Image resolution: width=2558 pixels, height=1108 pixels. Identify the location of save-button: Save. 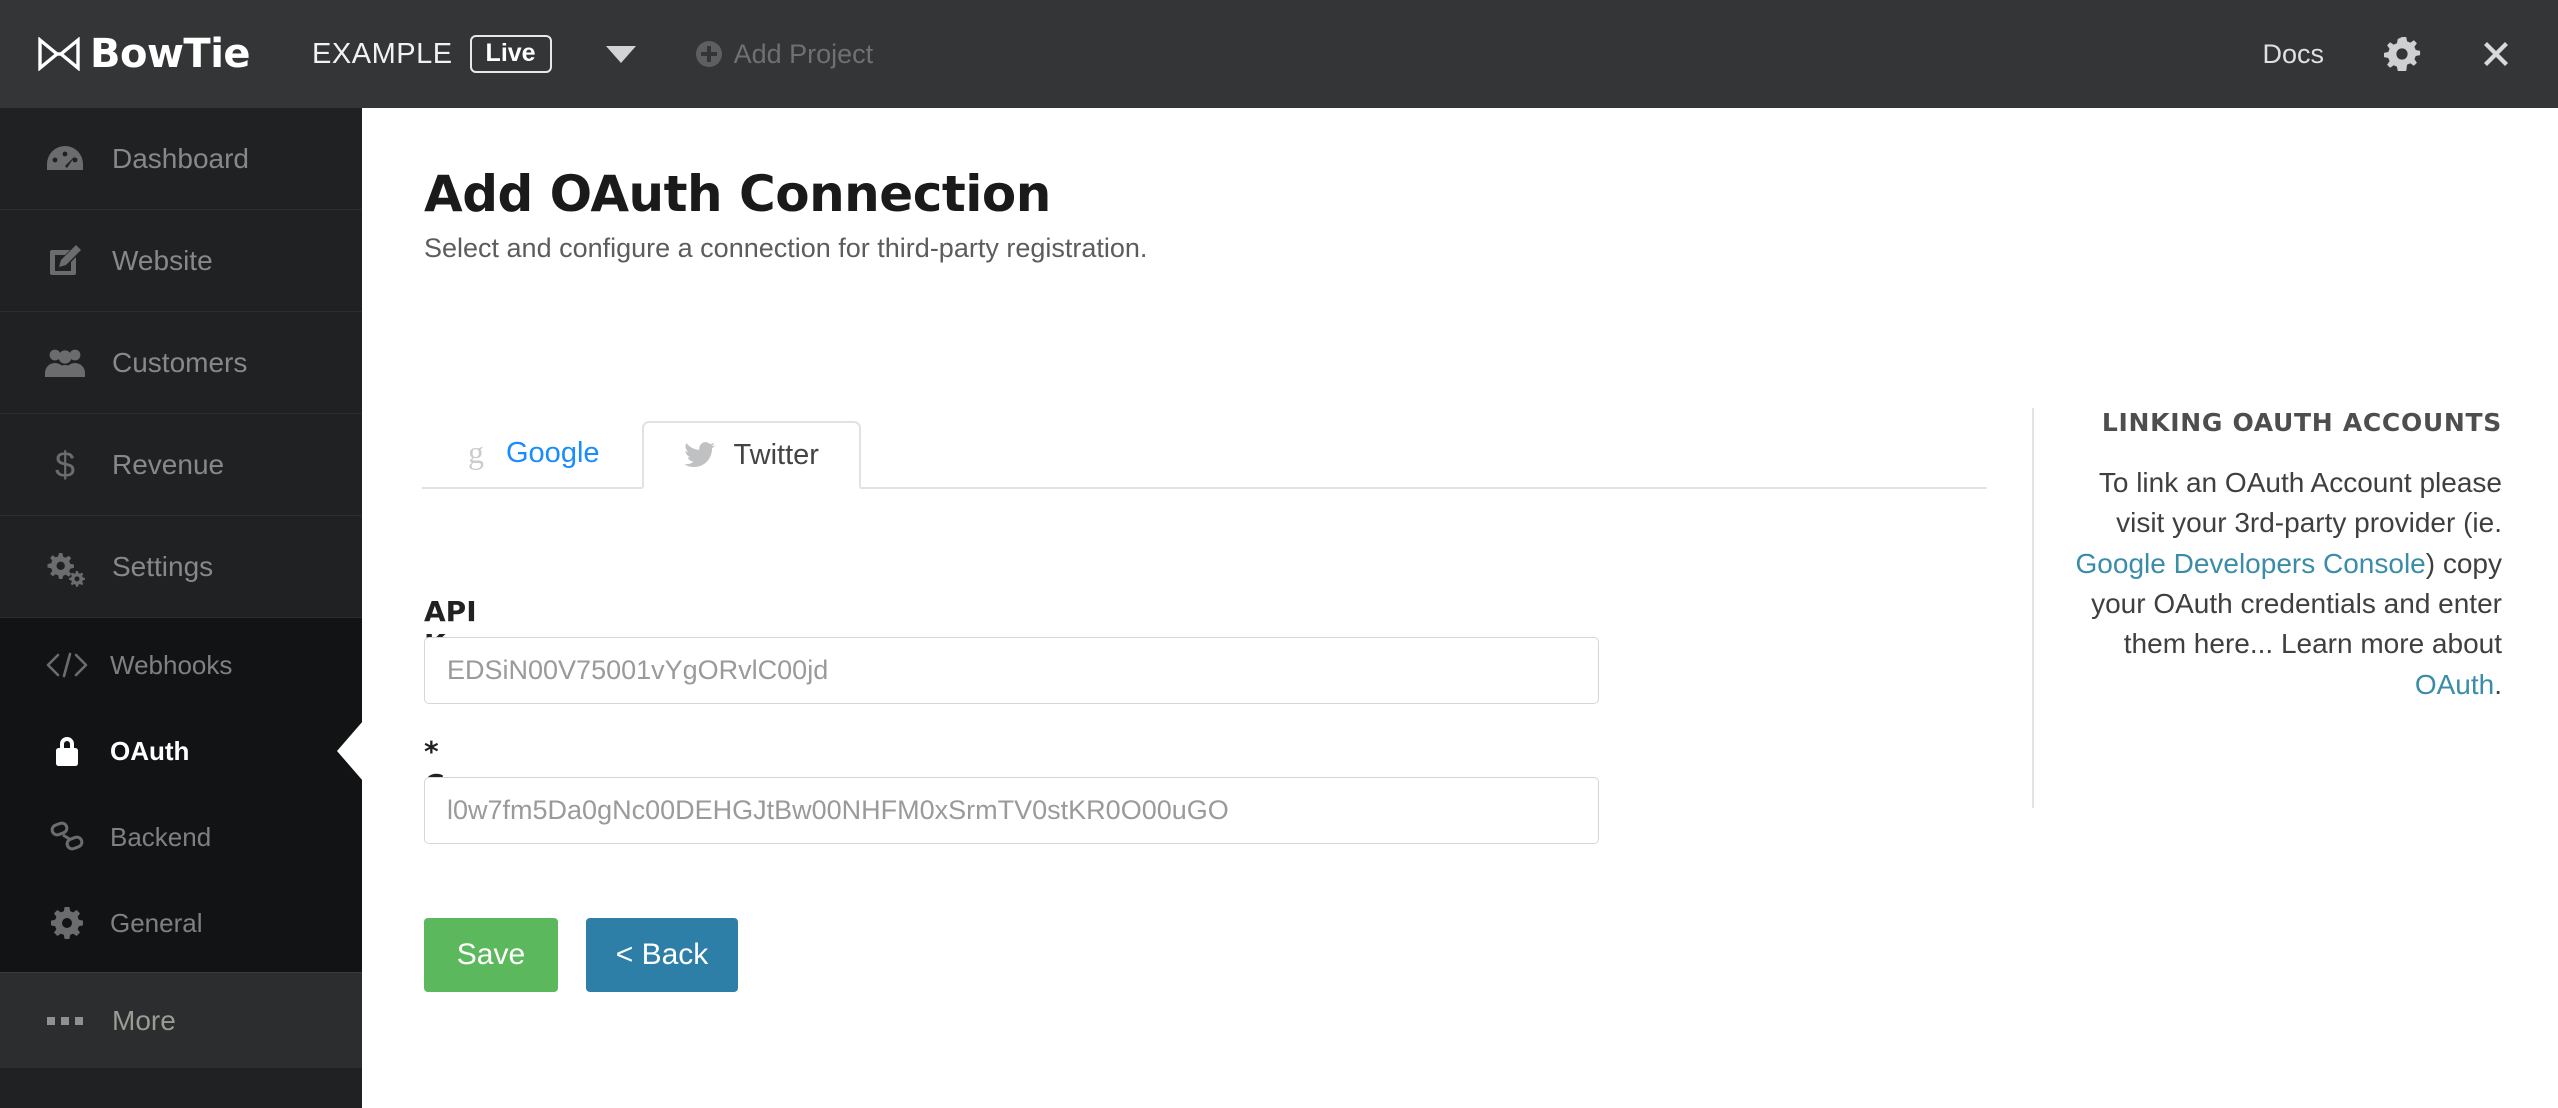
(491, 955).